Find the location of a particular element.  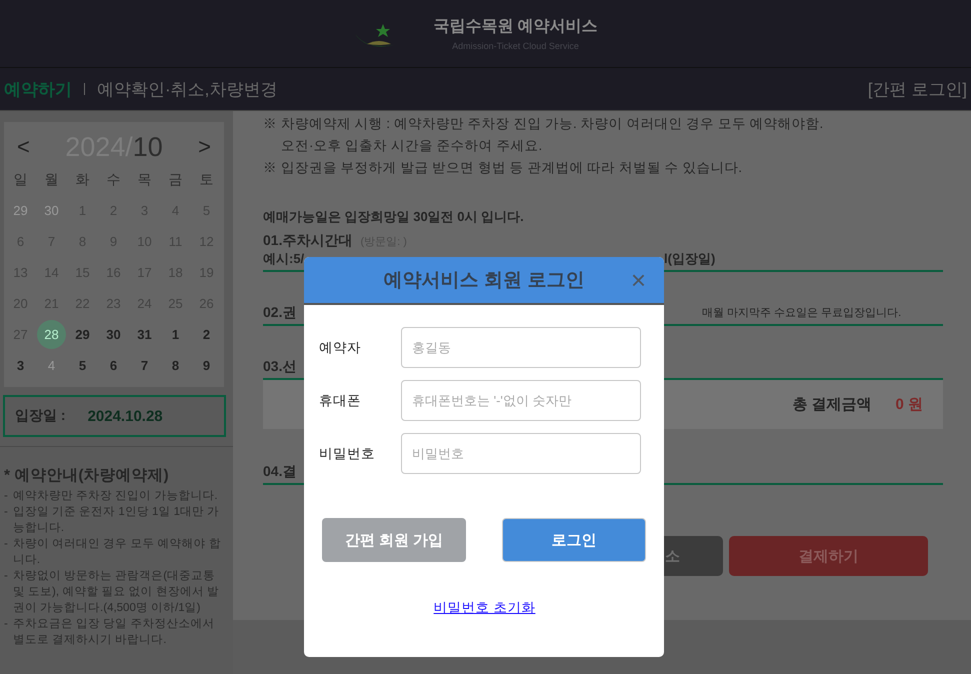

weekday-label: 토 is located at coordinates (206, 179).